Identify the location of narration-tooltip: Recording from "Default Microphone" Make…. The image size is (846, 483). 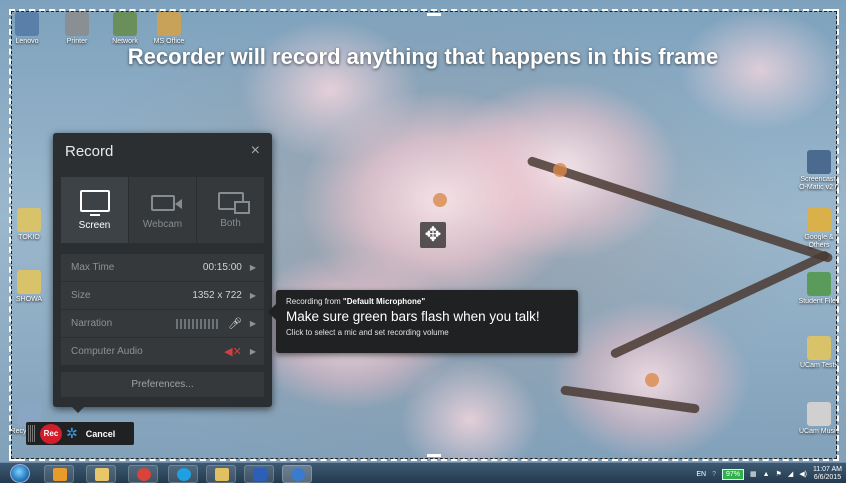
(423, 321).